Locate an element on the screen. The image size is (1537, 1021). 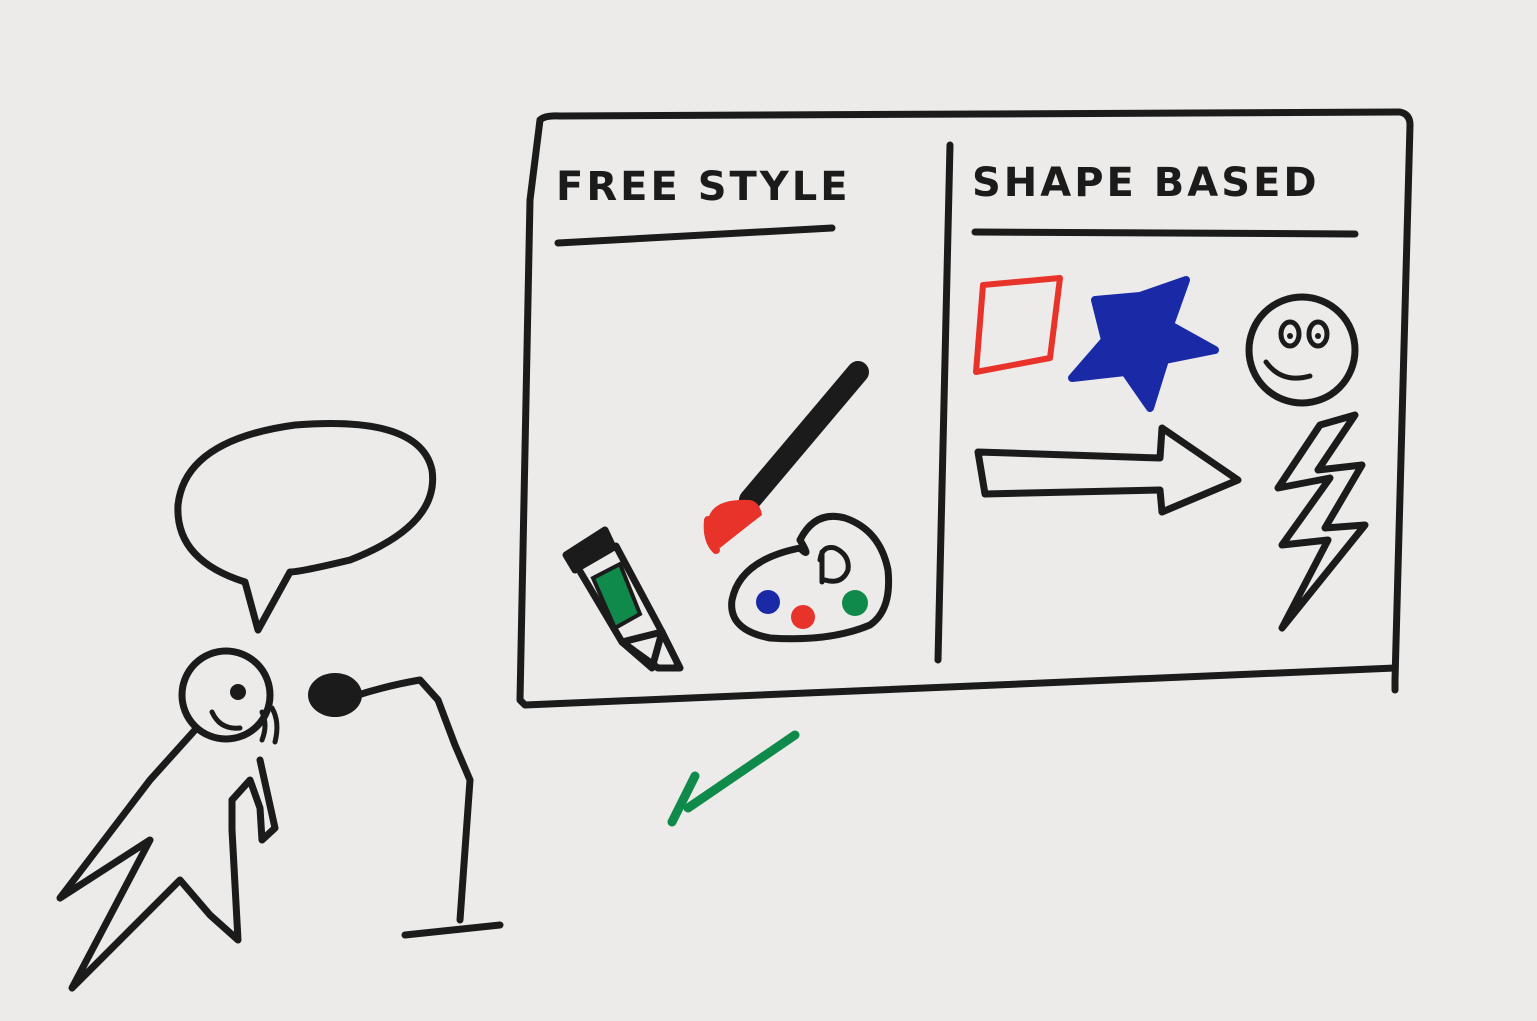
speech-bubble-icon is located at coordinates (305, 526).